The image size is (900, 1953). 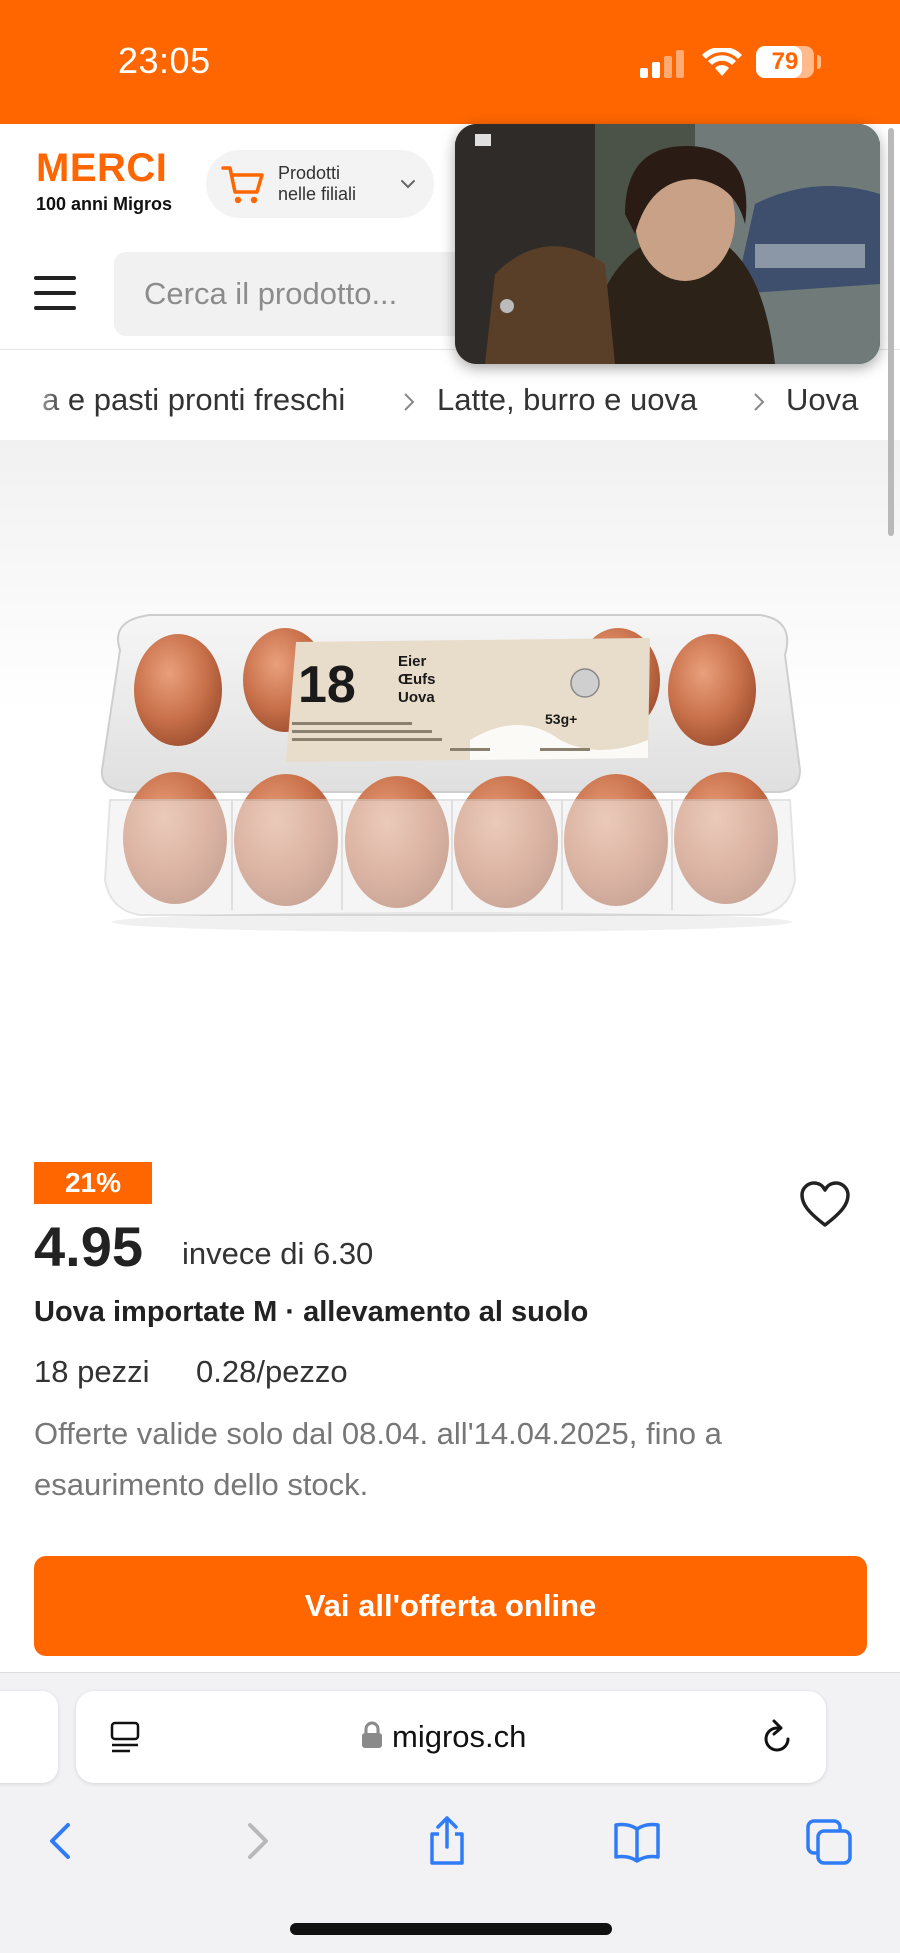 I want to click on product-image-egg-carton: 18 Eier Œufs Uova 53g+, so click(x=451, y=773).